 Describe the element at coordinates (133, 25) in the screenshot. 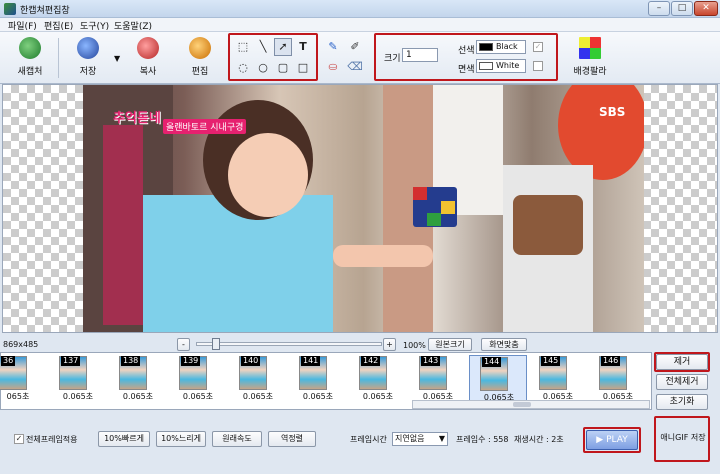

I see `menu-help: 도움말(Z)` at that location.